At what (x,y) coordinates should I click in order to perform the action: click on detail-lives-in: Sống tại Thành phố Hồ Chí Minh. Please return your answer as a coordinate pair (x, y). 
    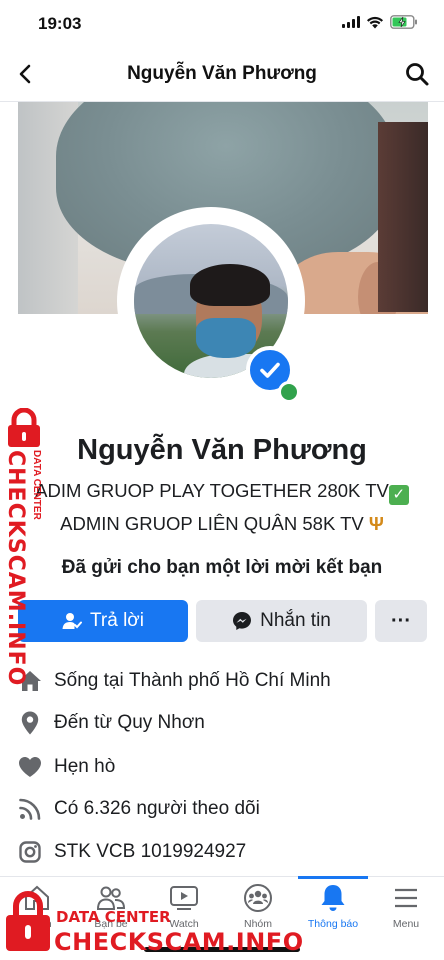
    Looking at the image, I should click on (174, 681).